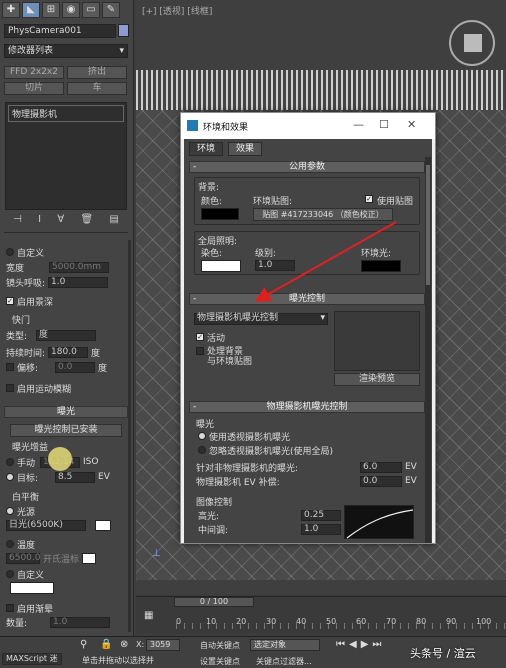 This screenshot has height=668, width=506. I want to click on exposure-control-installed-button: 曝光控制已安装, so click(66, 430).